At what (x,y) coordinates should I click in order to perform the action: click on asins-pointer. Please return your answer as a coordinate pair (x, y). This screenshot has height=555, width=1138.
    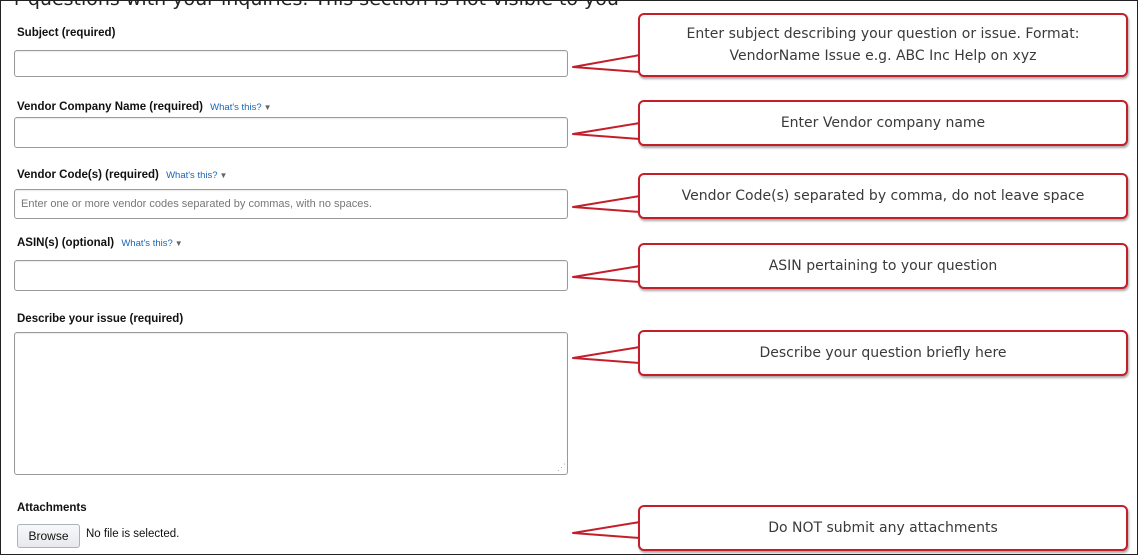
    Looking at the image, I should click on (606, 274).